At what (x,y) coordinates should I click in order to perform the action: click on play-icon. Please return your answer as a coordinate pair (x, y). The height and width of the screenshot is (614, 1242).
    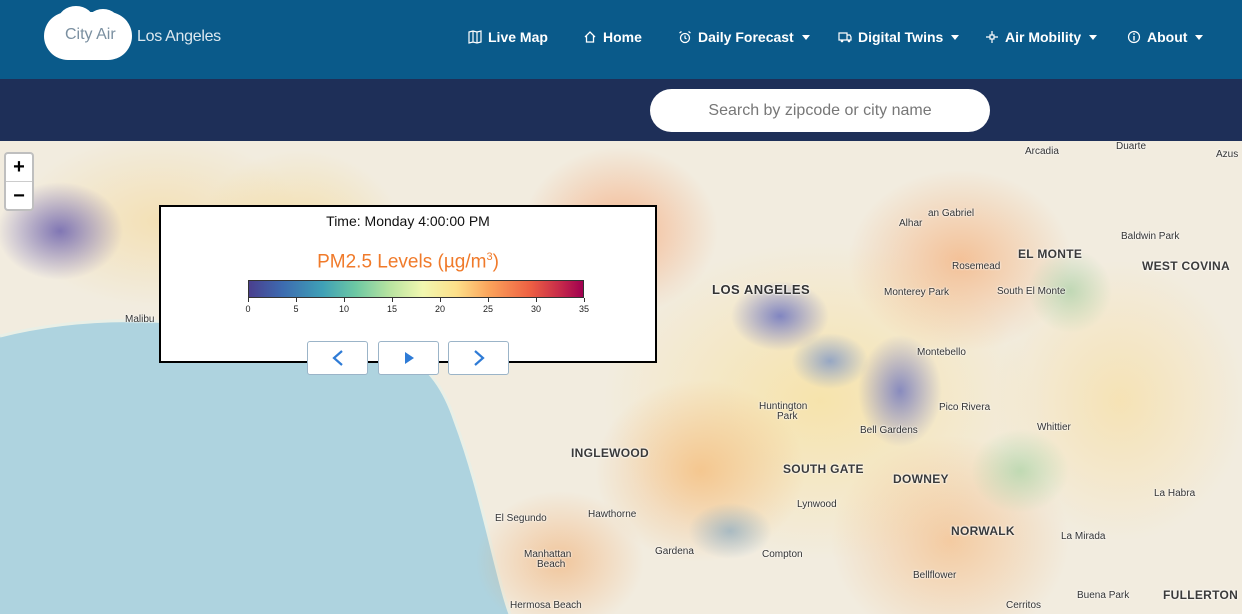
    Looking at the image, I should click on (409, 358).